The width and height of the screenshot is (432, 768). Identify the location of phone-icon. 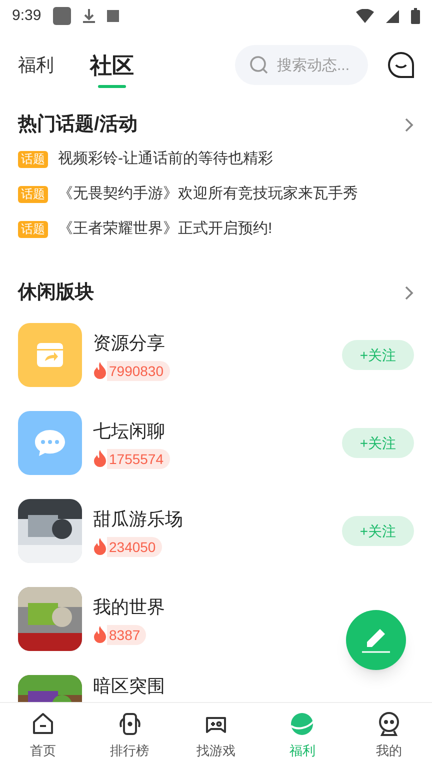
(129, 723).